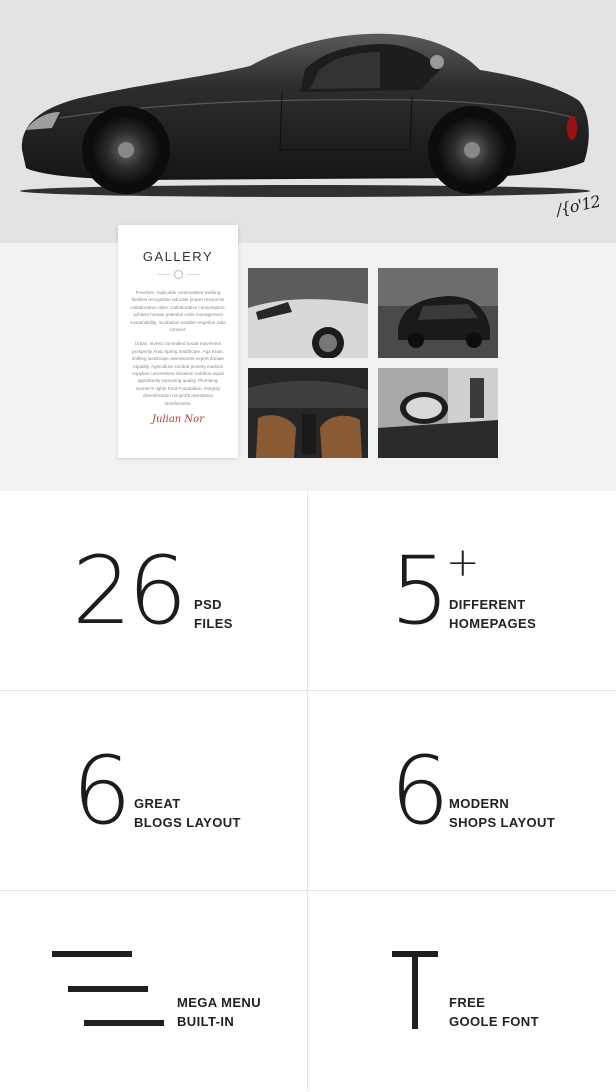 This screenshot has height=1092, width=616. Describe the element at coordinates (493, 623) in the screenshot. I see `feature-label-line2: HOMEPAGES` at that location.